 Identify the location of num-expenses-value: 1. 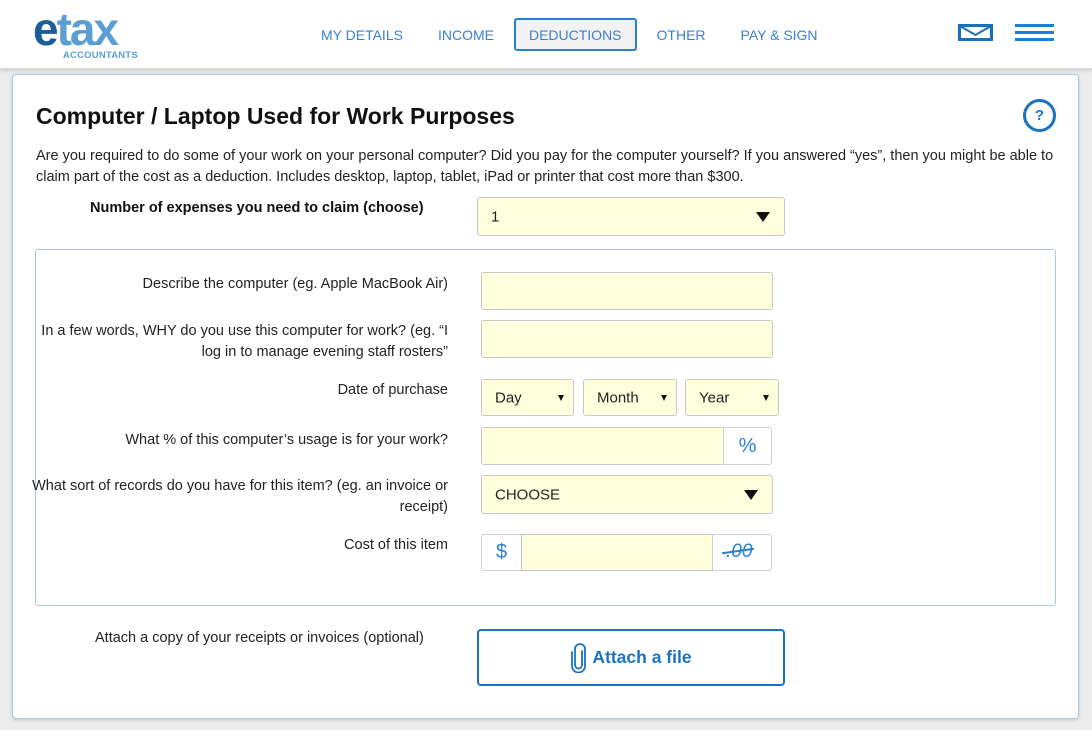
(495, 216).